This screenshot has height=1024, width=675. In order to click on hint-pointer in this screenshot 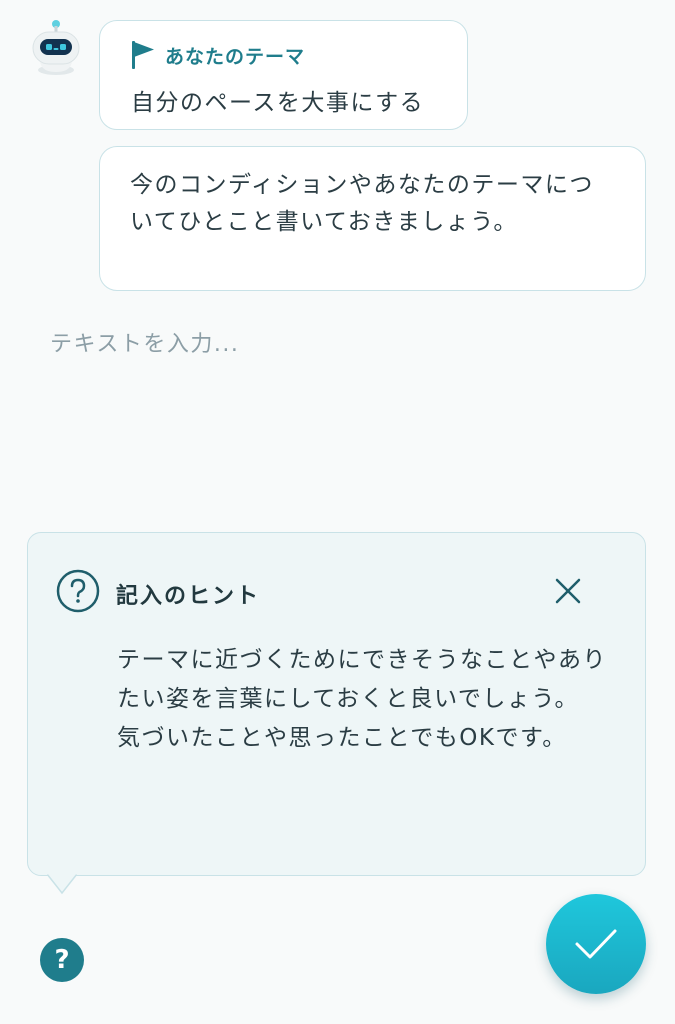, I will do `click(62, 884)`.